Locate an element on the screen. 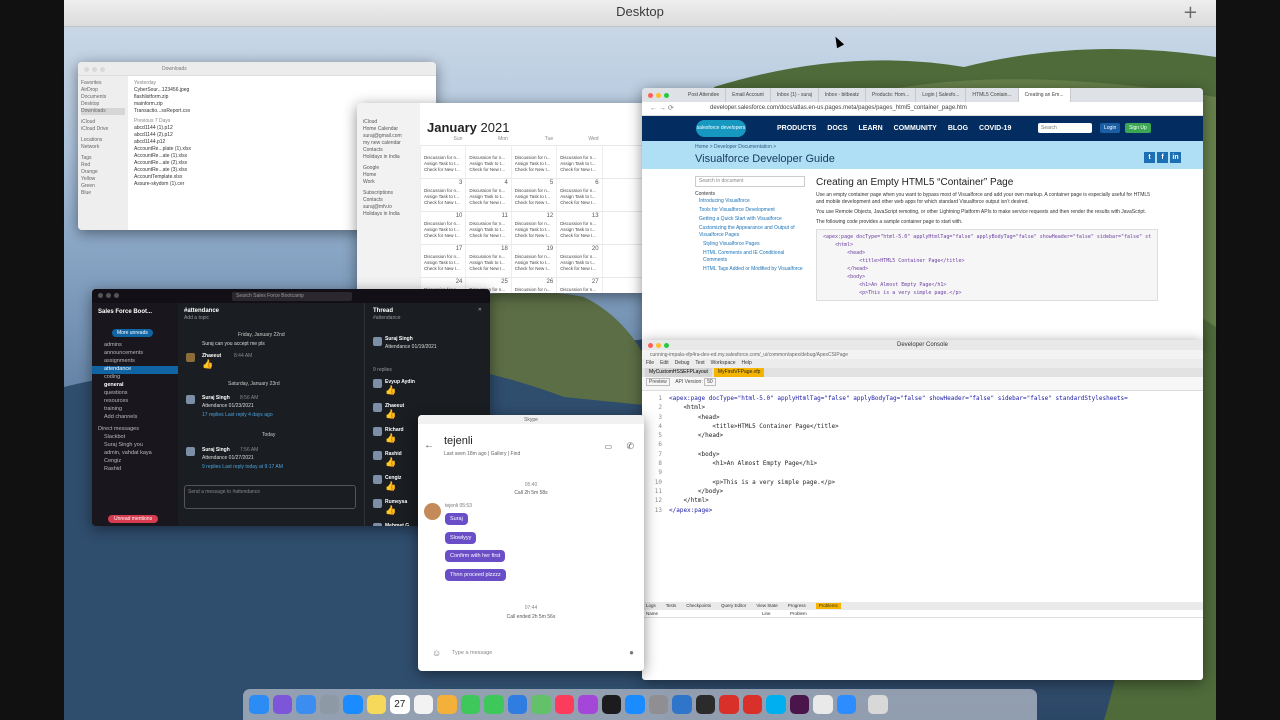  mission-control-space-title: Desktop is located at coordinates (640, 11).